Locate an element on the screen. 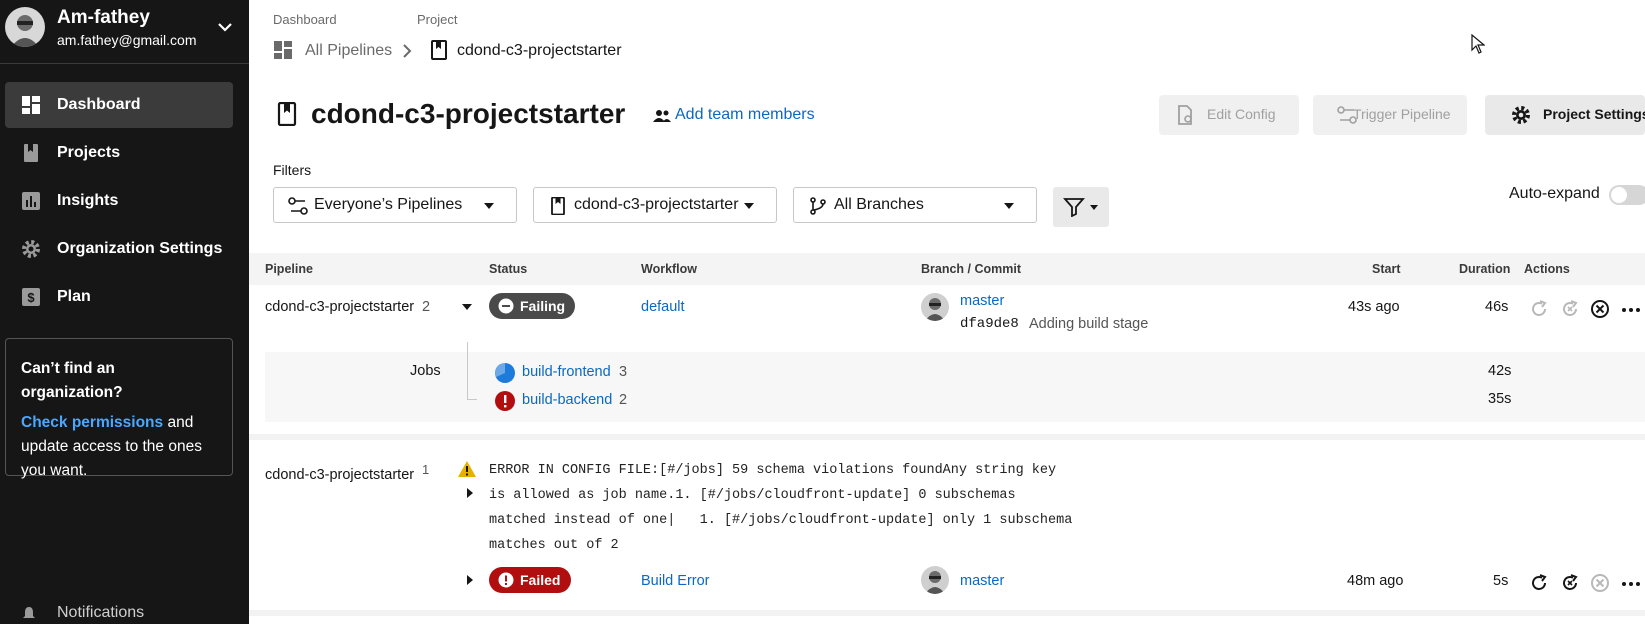  insights-icon is located at coordinates (31, 201).